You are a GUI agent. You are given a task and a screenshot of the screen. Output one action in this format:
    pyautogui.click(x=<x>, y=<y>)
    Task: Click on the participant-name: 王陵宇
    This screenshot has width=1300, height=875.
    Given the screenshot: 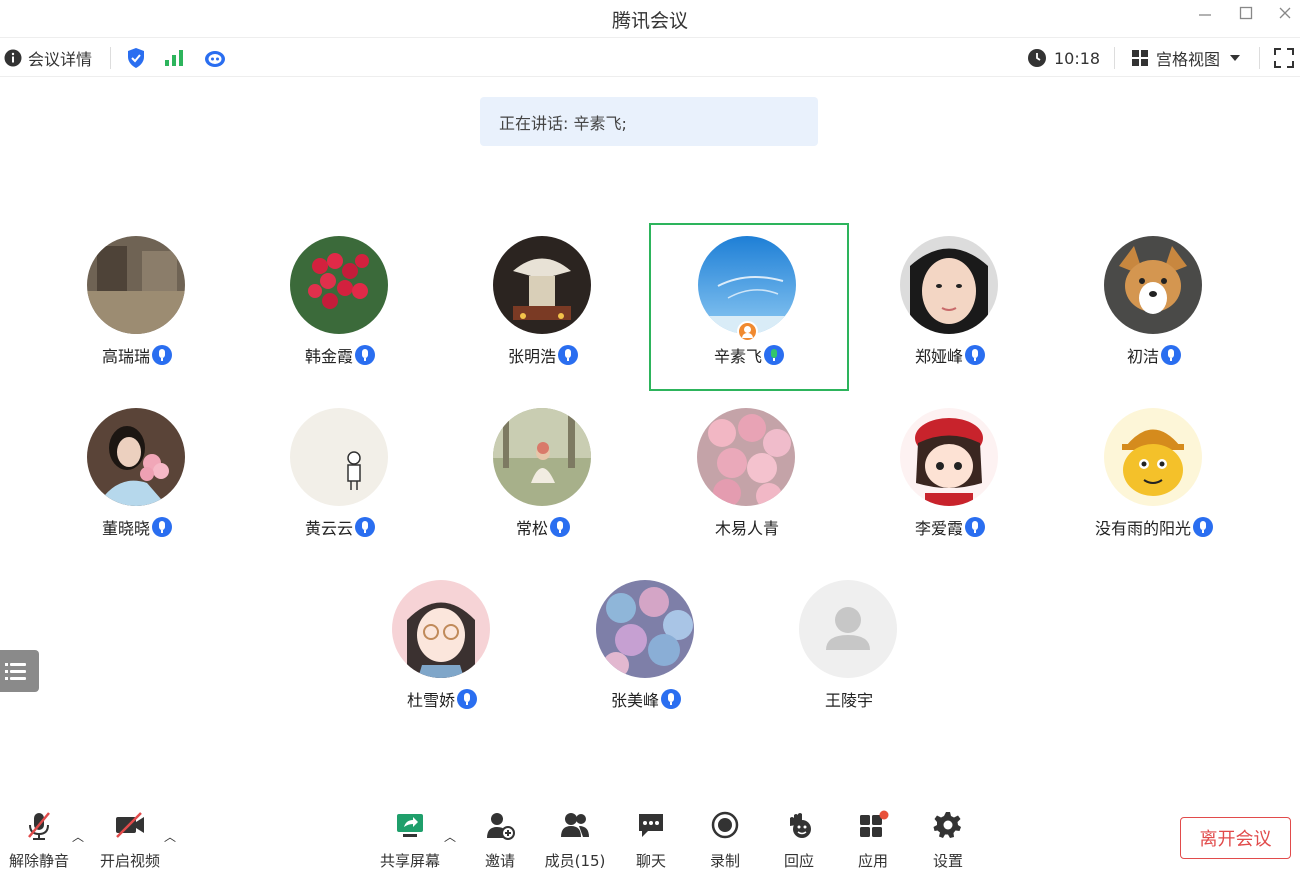 What is the action you would take?
    pyautogui.click(x=848, y=700)
    